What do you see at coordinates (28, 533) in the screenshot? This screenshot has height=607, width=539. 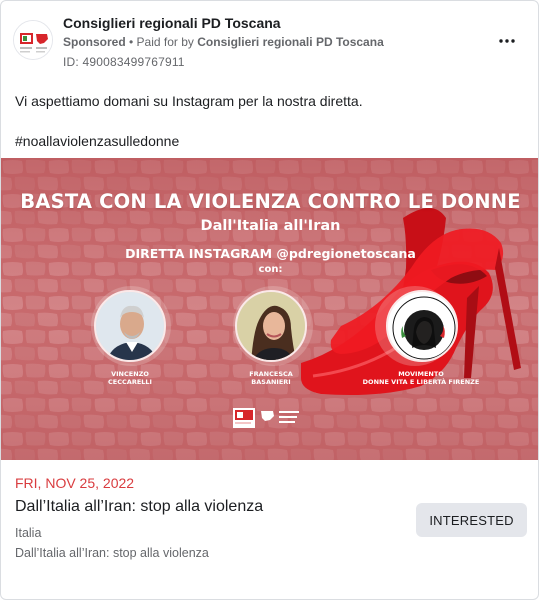 I see `event-location: Italia` at bounding box center [28, 533].